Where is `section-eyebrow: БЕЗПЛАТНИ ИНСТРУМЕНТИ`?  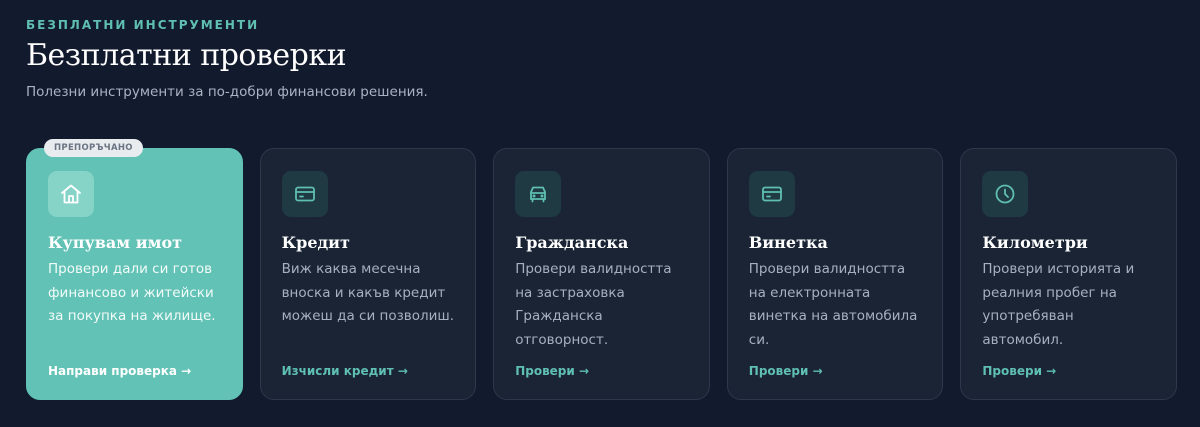 section-eyebrow: БЕЗПЛАТНИ ИНСТРУМЕНТИ is located at coordinates (143, 25).